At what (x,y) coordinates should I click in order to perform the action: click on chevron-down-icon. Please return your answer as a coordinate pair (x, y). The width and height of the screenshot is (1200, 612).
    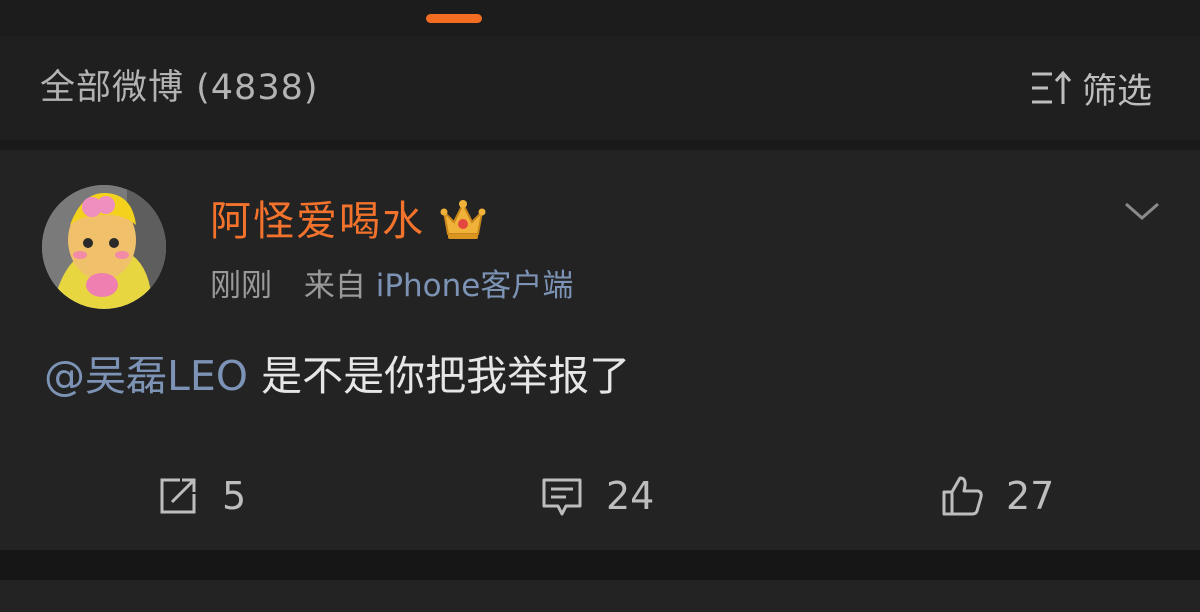
    Looking at the image, I should click on (1142, 211).